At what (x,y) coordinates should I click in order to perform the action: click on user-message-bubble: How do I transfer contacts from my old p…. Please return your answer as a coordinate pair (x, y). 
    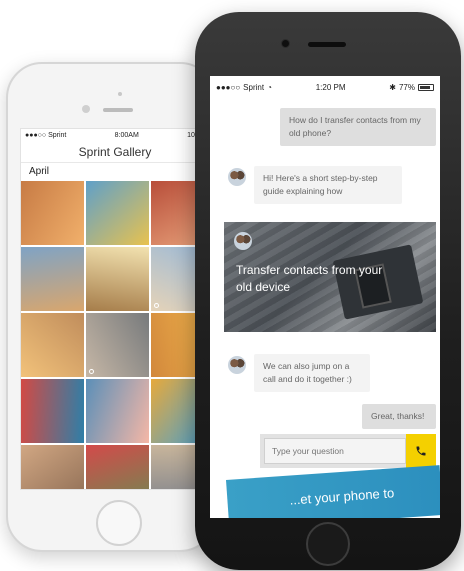
    Looking at the image, I should click on (358, 127).